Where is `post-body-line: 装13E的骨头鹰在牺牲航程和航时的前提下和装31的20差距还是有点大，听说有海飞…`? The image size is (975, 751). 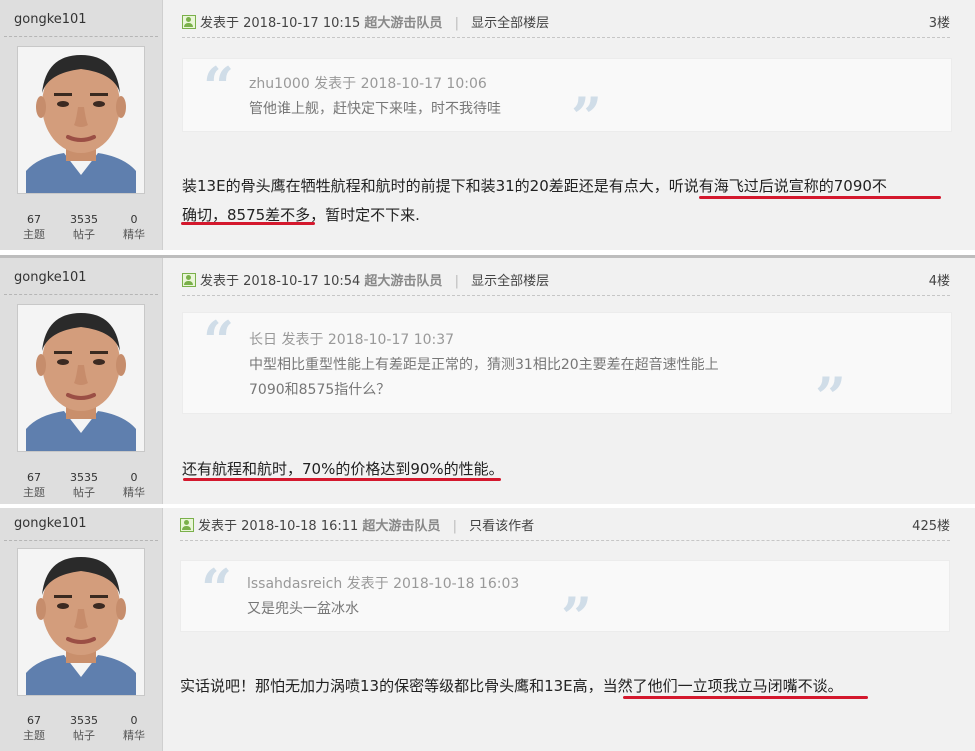 post-body-line: 装13E的骨头鹰在牺牲航程和航时的前提下和装31的20差距还是有点大，听说有海飞… is located at coordinates (534, 186).